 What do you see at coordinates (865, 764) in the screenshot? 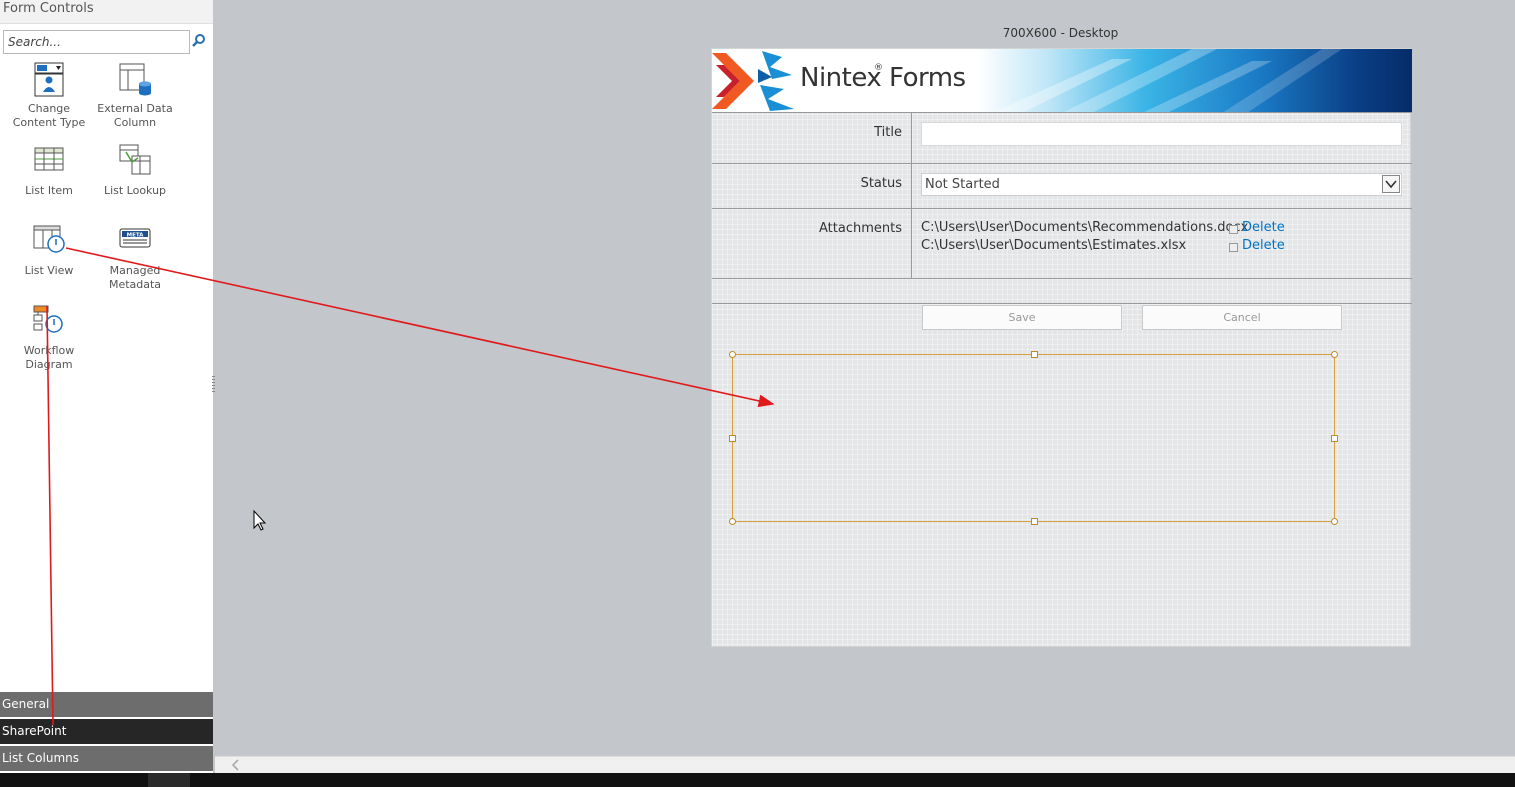
I see `horizontal-scrollbar` at bounding box center [865, 764].